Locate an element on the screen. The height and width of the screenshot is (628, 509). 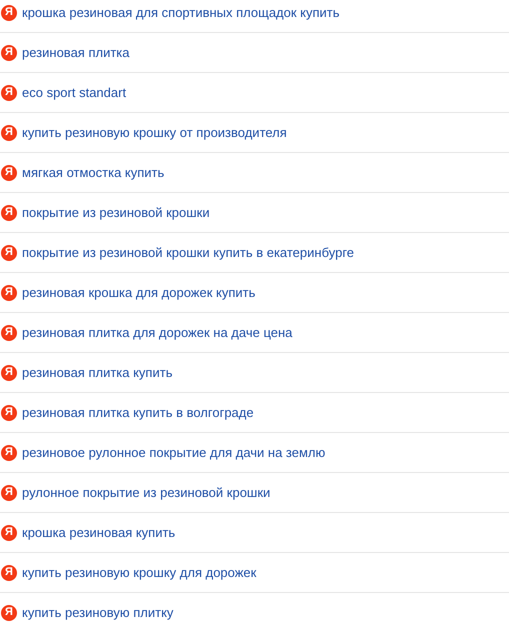
query-link: рулонное покрытие из резиновой крошки is located at coordinates (146, 492).